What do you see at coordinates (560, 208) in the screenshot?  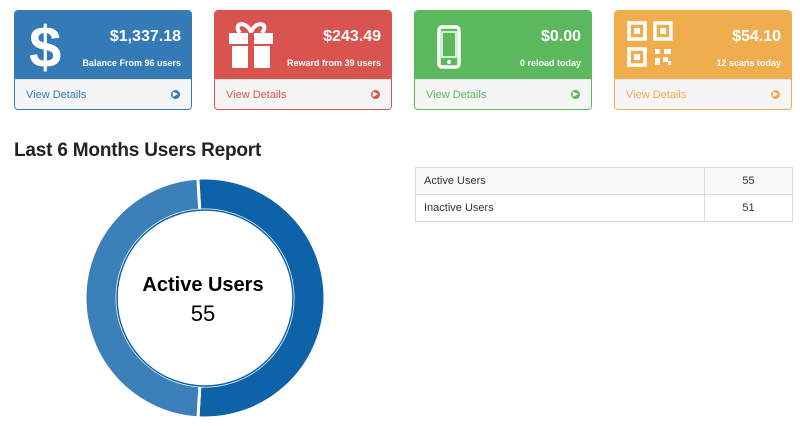 I see `row-label: Inactive Users` at bounding box center [560, 208].